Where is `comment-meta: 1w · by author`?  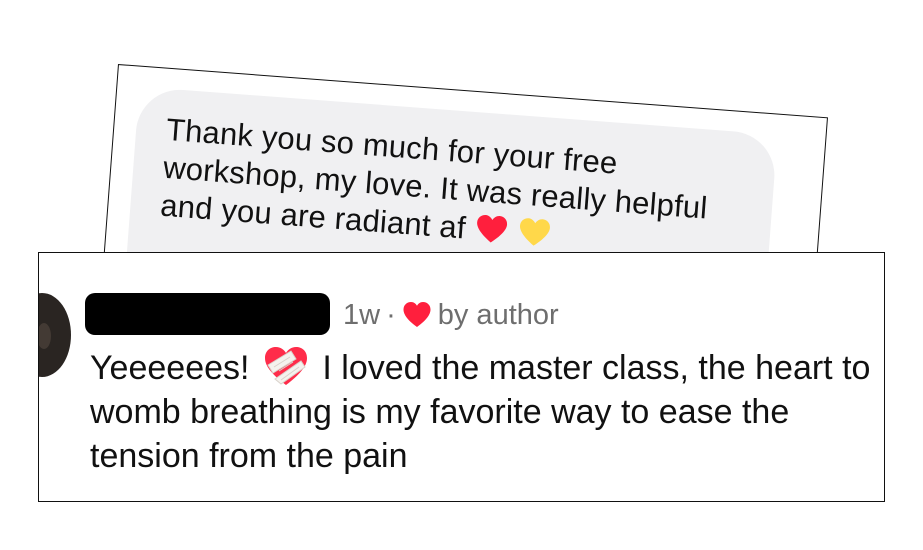
comment-meta: 1w · by author is located at coordinates (451, 315).